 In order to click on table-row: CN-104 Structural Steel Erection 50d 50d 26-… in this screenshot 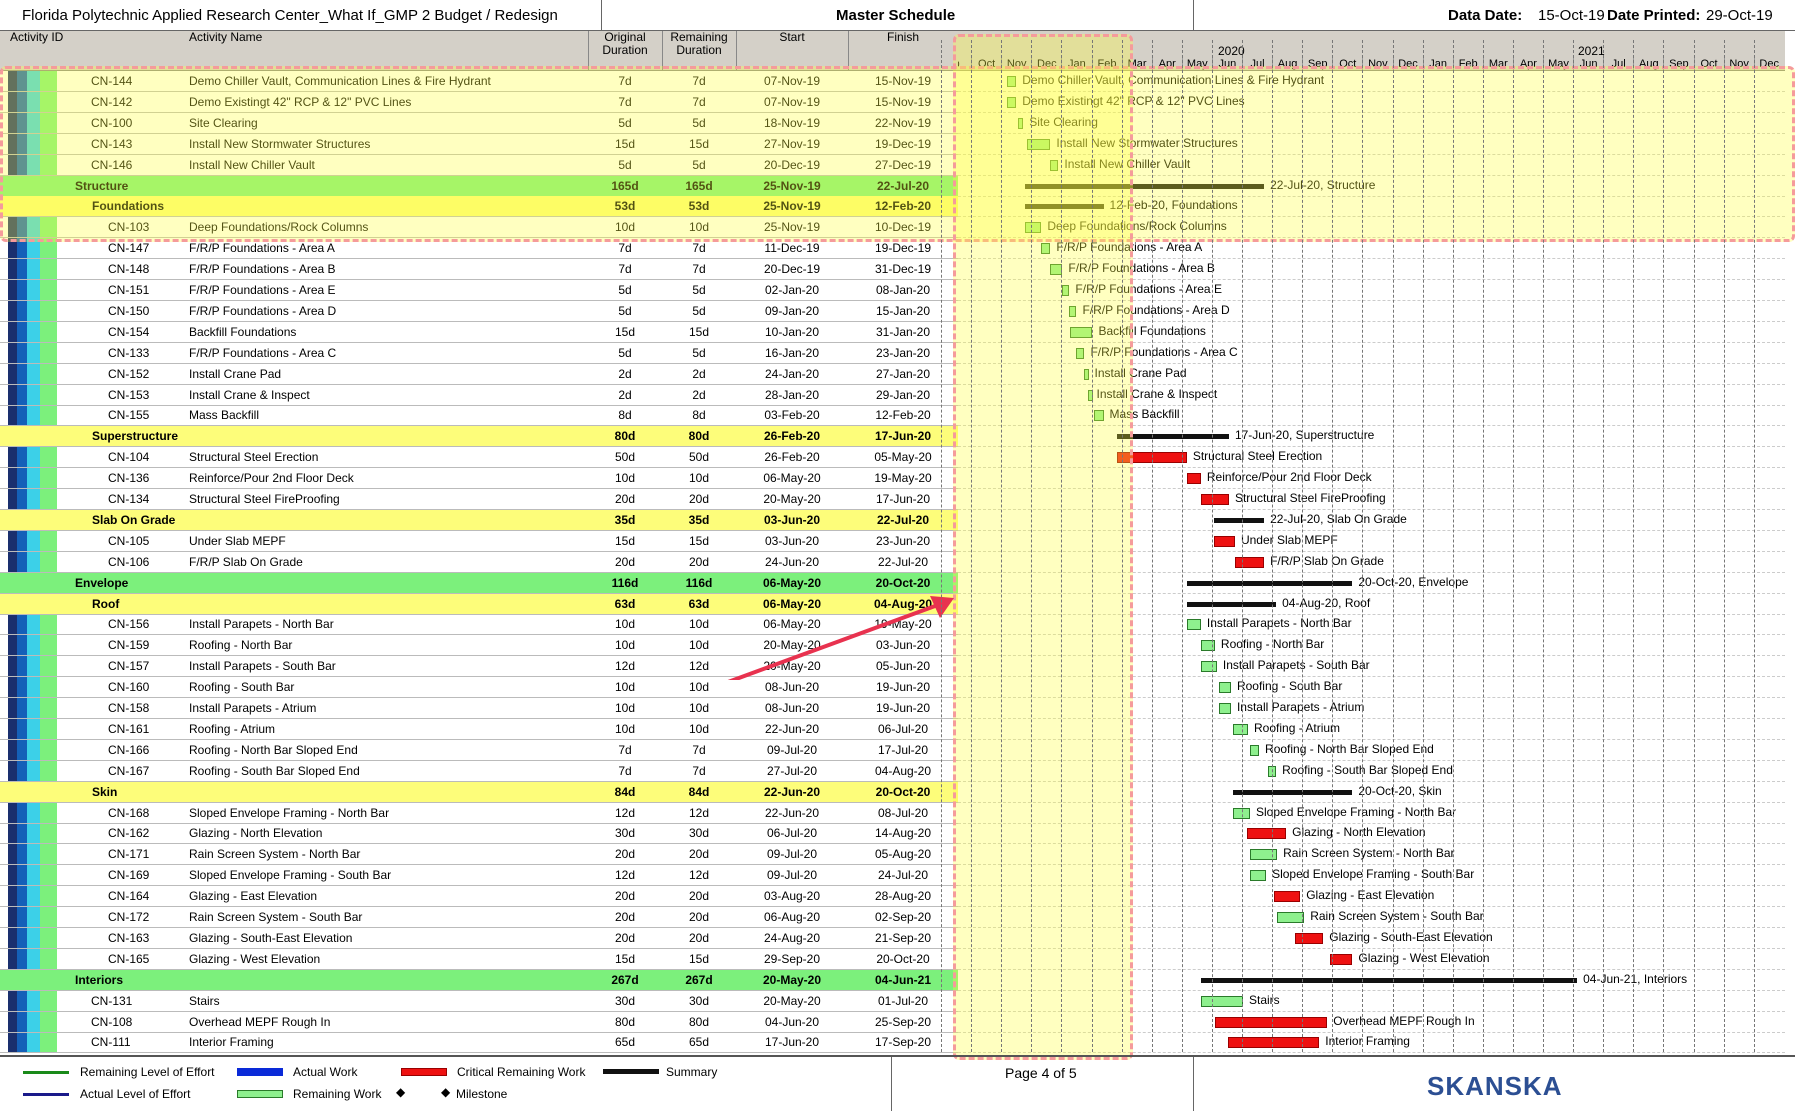, I will do `click(479, 458)`.